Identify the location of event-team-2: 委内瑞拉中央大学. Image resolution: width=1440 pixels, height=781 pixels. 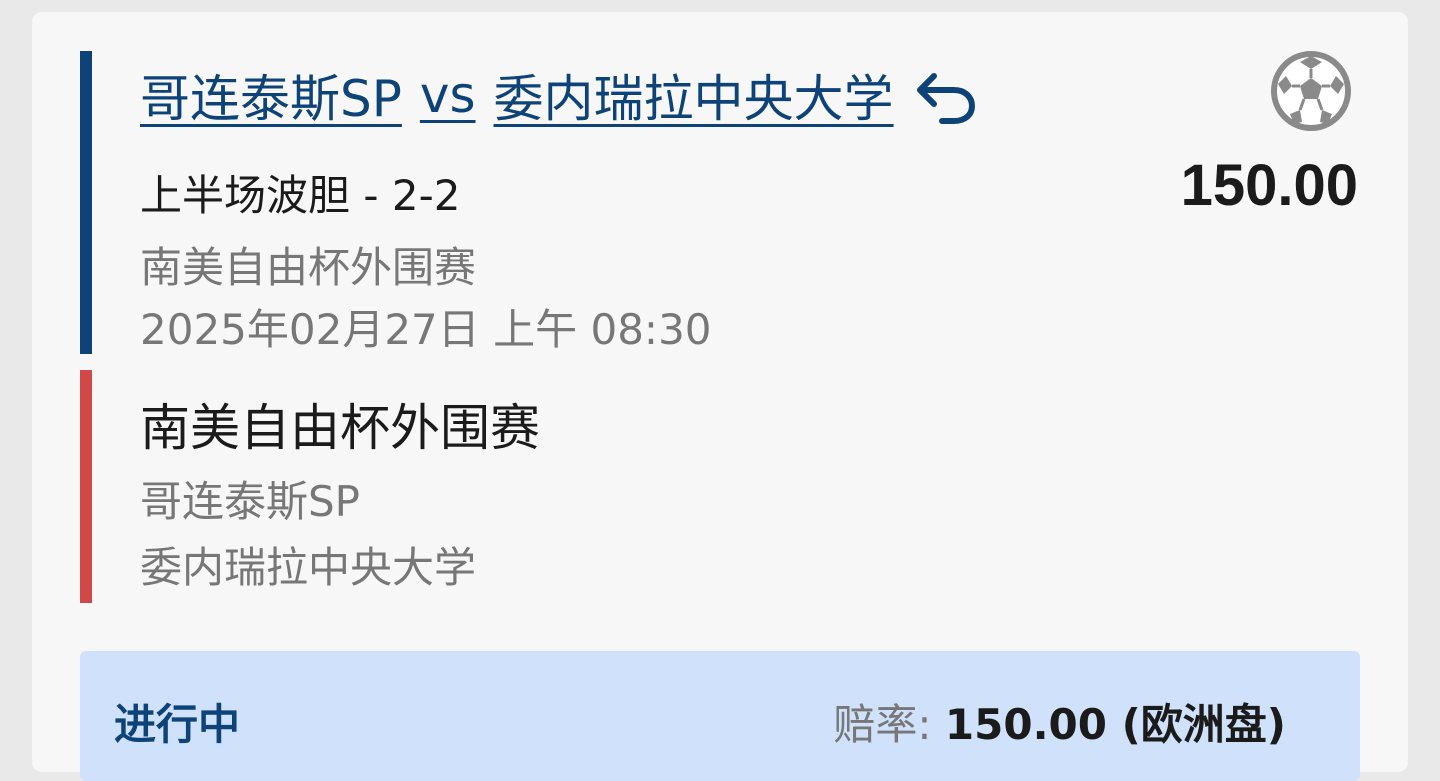
(308, 567).